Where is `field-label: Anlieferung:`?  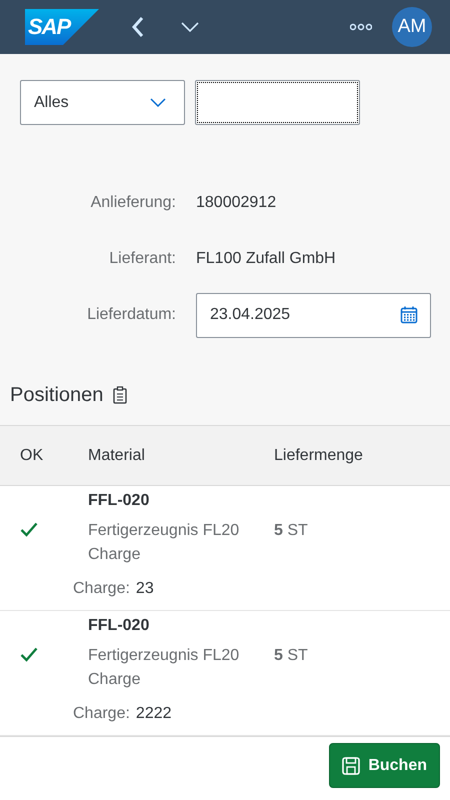 field-label: Anlieferung: is located at coordinates (133, 203).